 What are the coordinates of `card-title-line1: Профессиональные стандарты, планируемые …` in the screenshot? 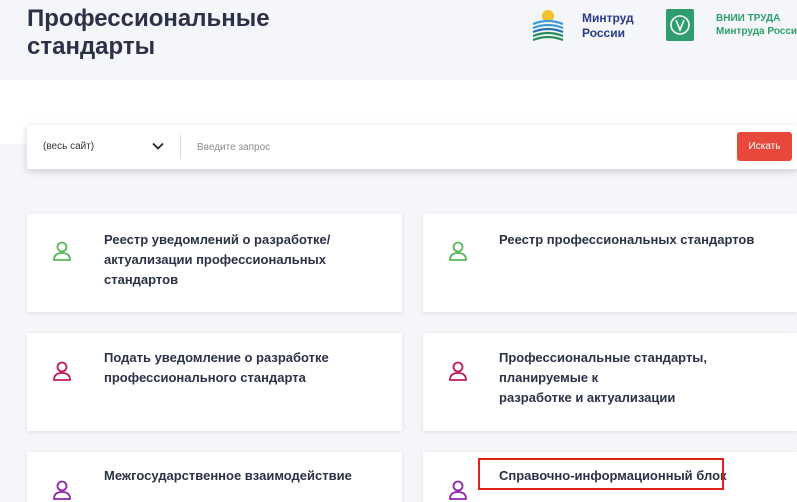 It's located at (603, 367).